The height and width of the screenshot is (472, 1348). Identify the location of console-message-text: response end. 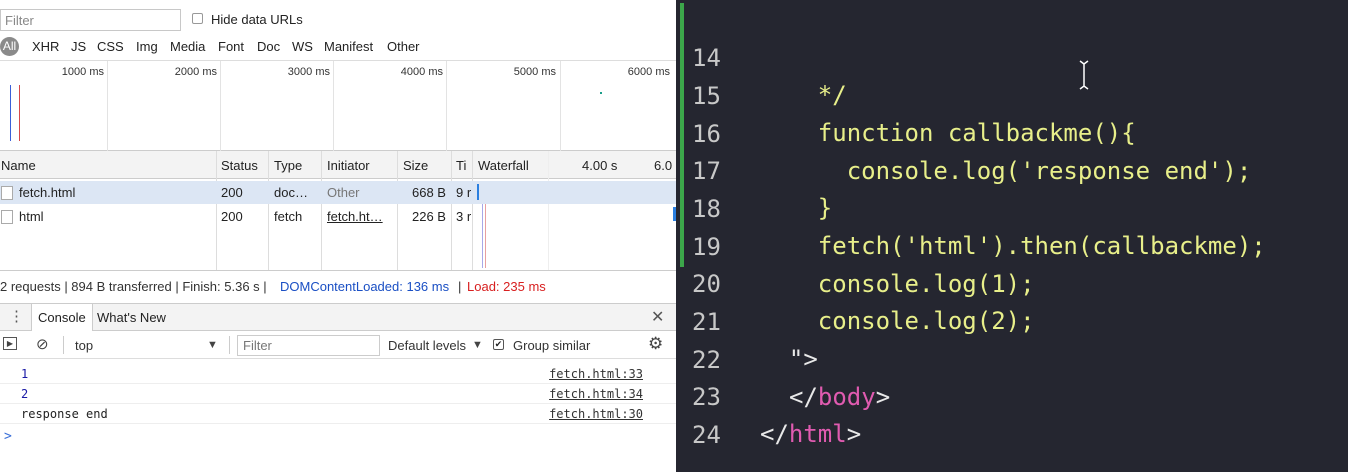
(64, 414).